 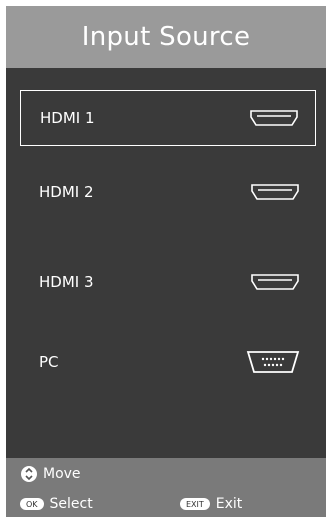 I want to click on source-item-hdmi-2: HDMI 2, so click(x=168, y=192).